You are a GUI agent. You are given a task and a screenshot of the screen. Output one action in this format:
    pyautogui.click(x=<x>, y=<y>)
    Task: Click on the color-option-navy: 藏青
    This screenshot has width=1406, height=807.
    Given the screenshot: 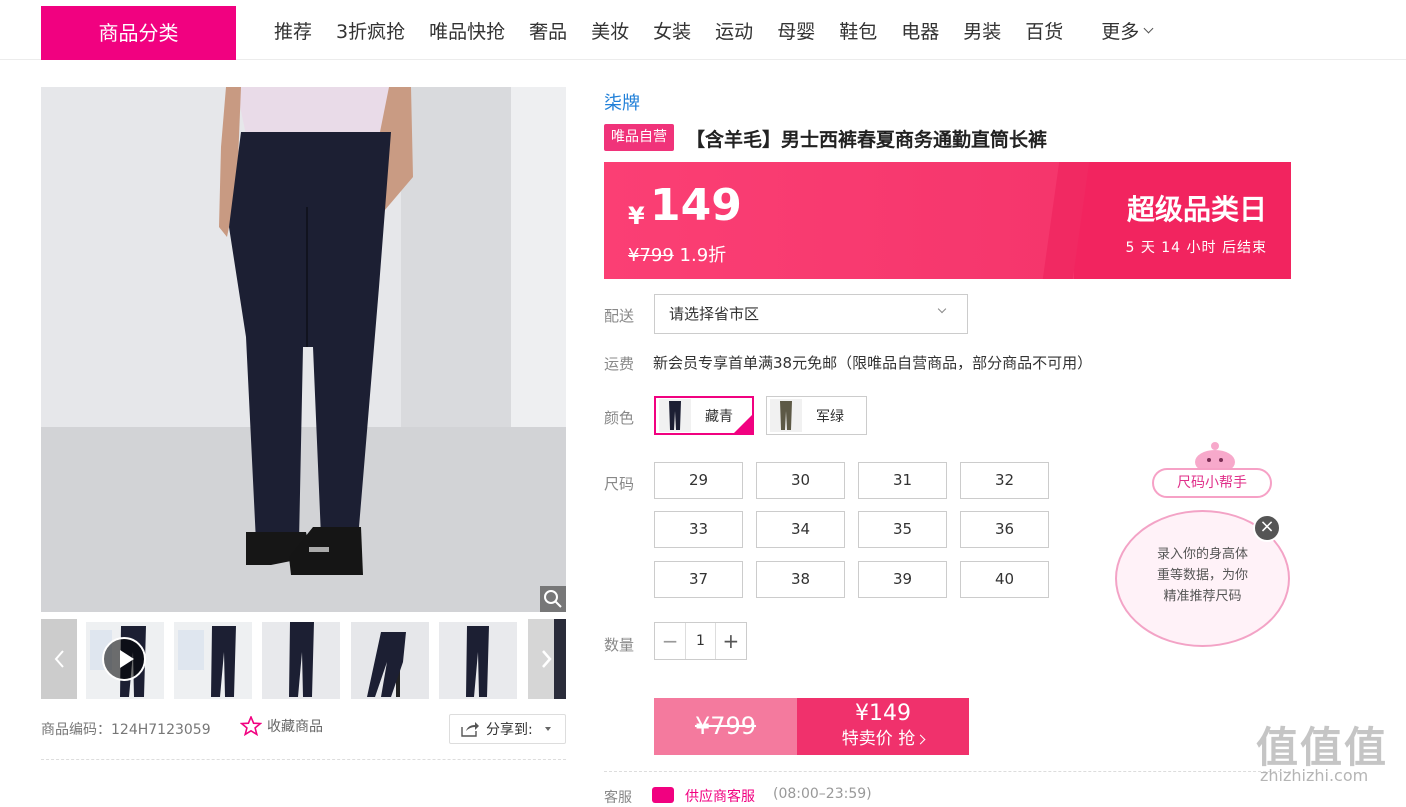 What is the action you would take?
    pyautogui.click(x=704, y=415)
    